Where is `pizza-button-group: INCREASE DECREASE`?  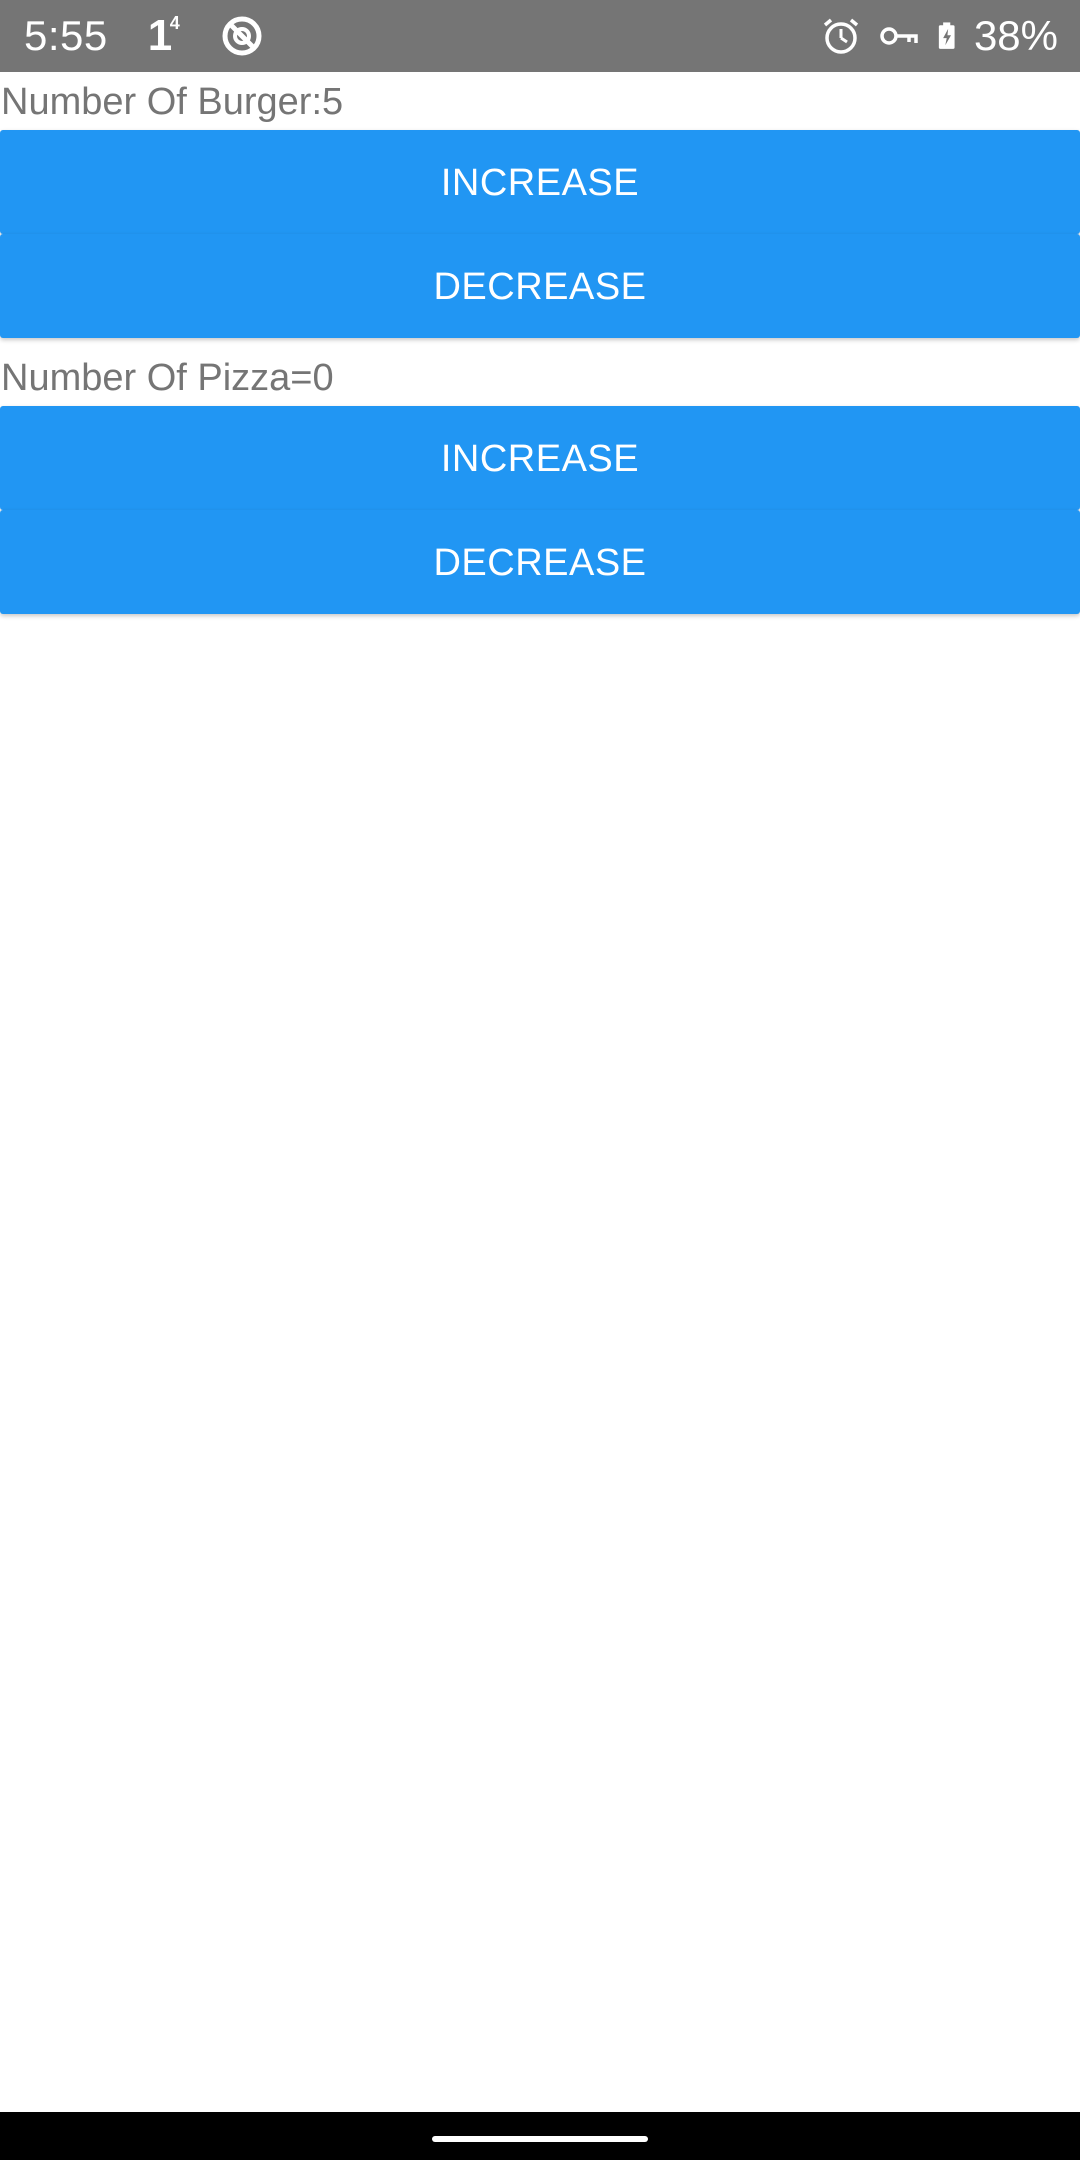 pizza-button-group: INCREASE DECREASE is located at coordinates (540, 510).